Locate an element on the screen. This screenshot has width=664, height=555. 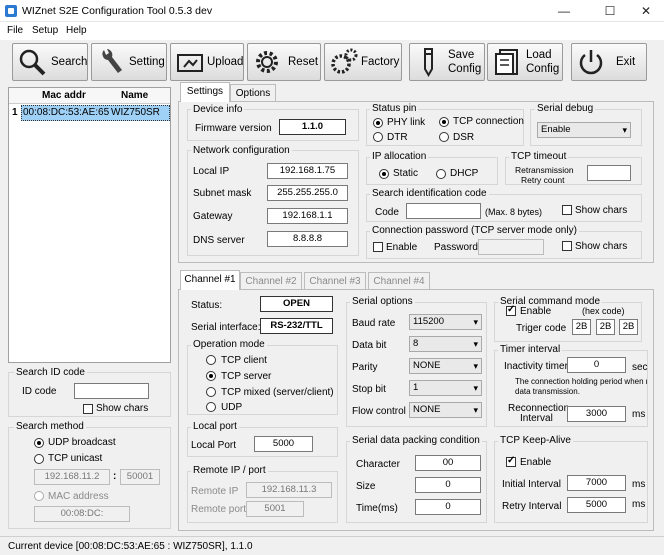
upload-button: Upload is located at coordinates (207, 62).